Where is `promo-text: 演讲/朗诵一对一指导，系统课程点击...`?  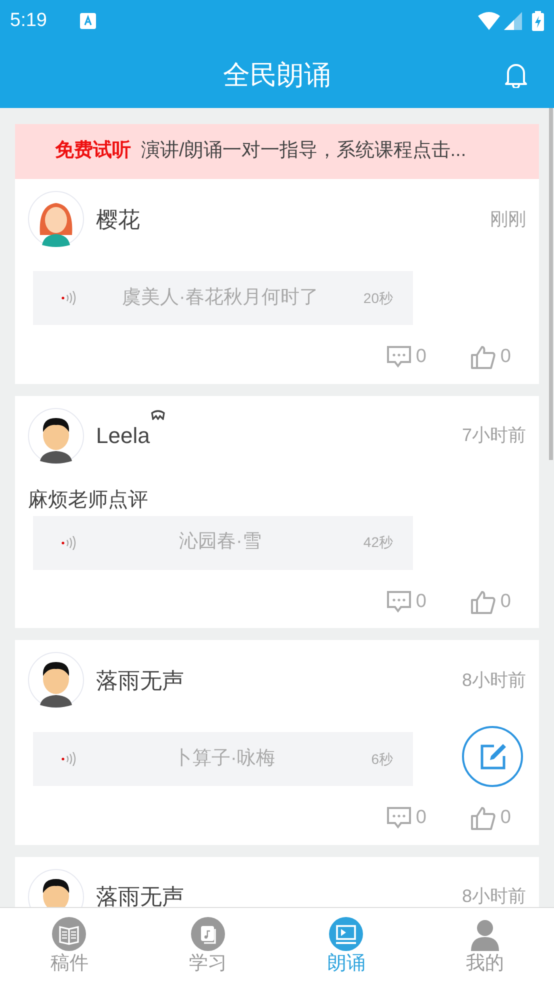 promo-text: 演讲/朗诵一对一指导，系统课程点击... is located at coordinates (303, 151).